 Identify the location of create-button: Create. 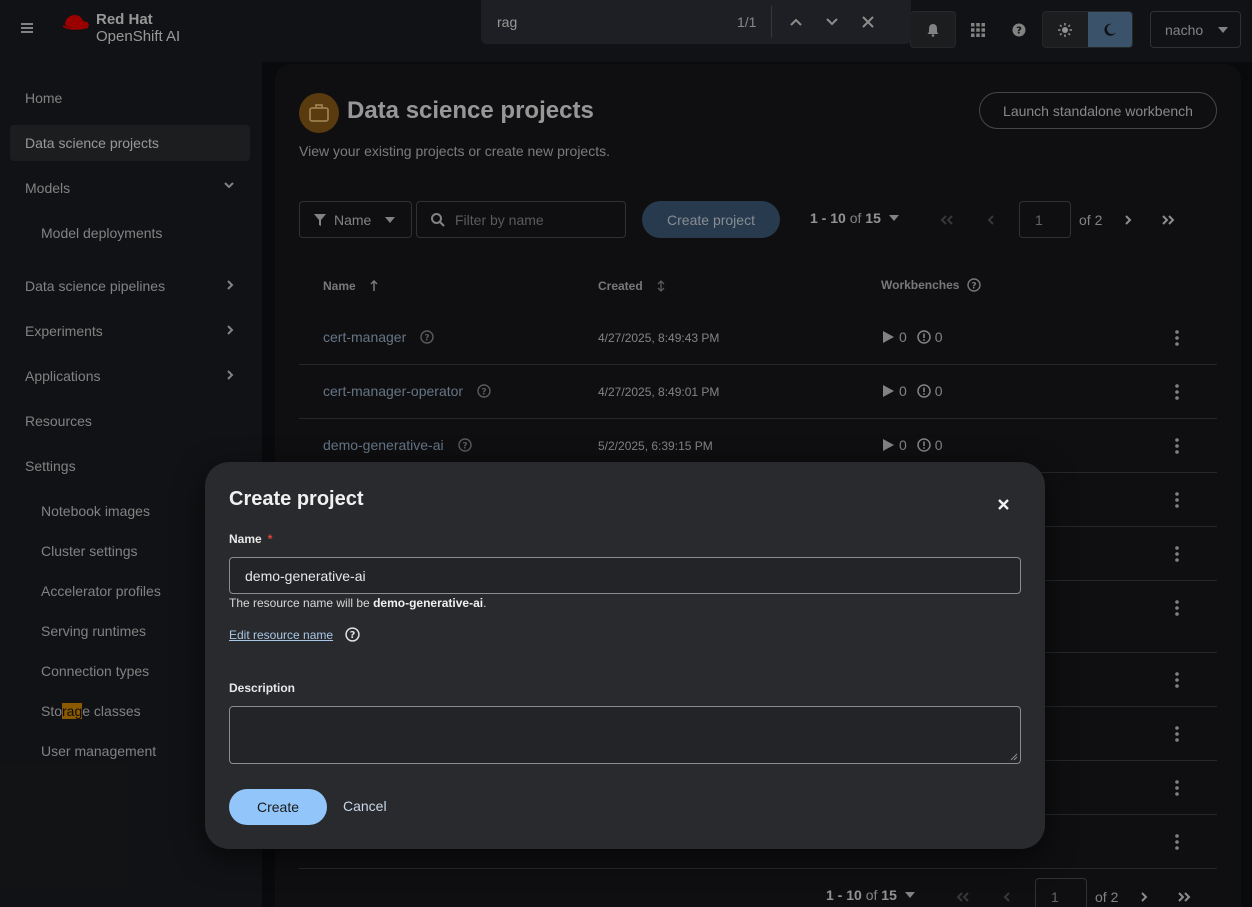
(278, 807).